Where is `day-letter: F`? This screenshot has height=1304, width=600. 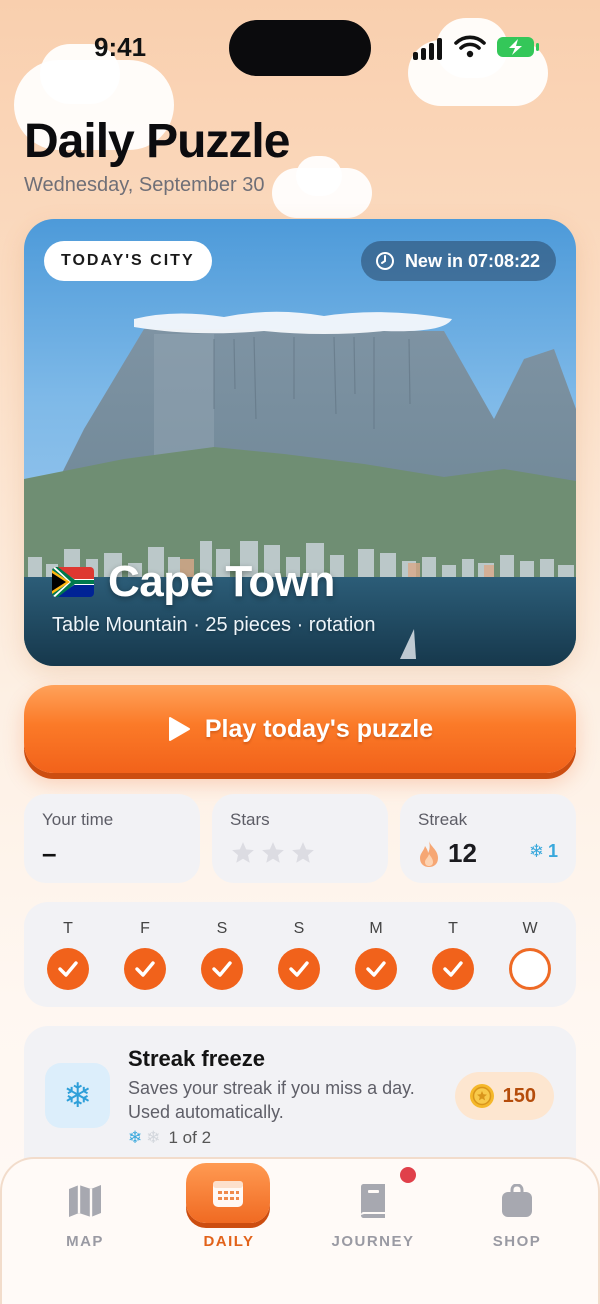 day-letter: F is located at coordinates (145, 928).